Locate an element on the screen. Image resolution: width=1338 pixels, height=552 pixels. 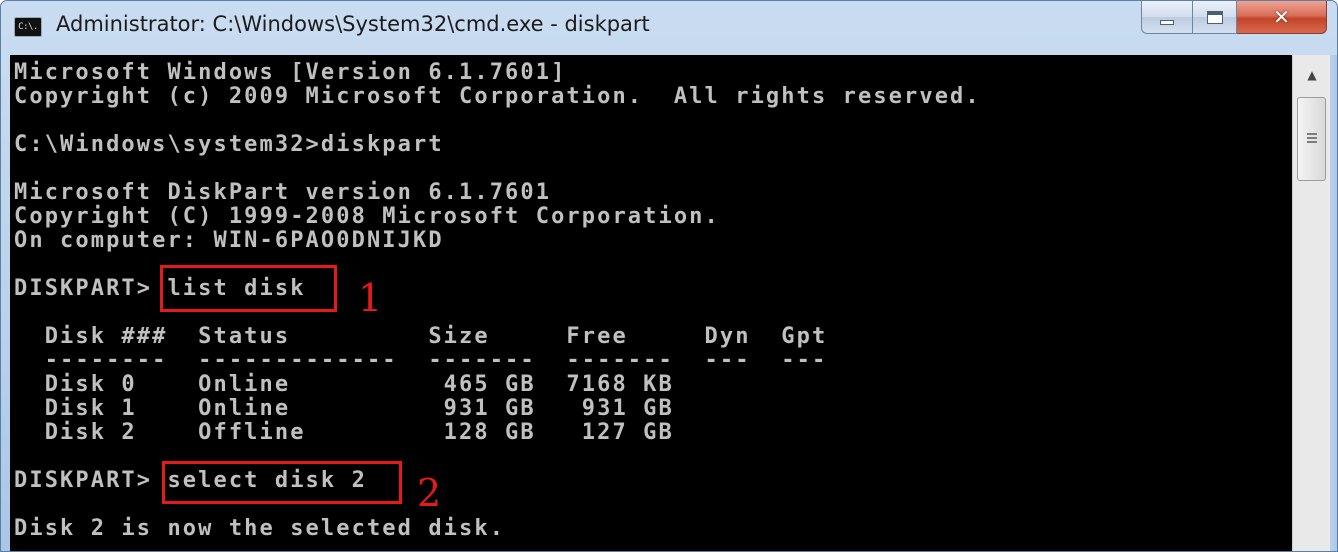
maximize-button is located at coordinates (1215, 17).